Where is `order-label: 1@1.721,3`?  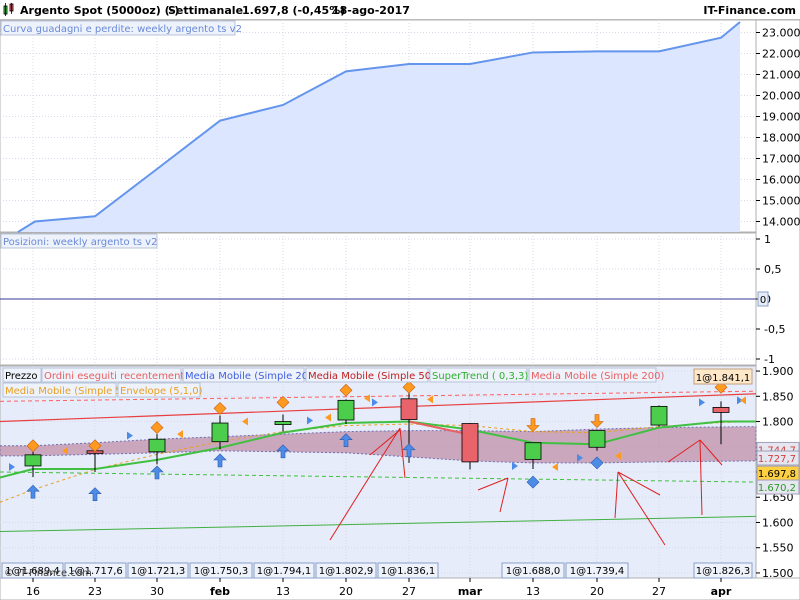 order-label: 1@1.721,3 is located at coordinates (158, 571).